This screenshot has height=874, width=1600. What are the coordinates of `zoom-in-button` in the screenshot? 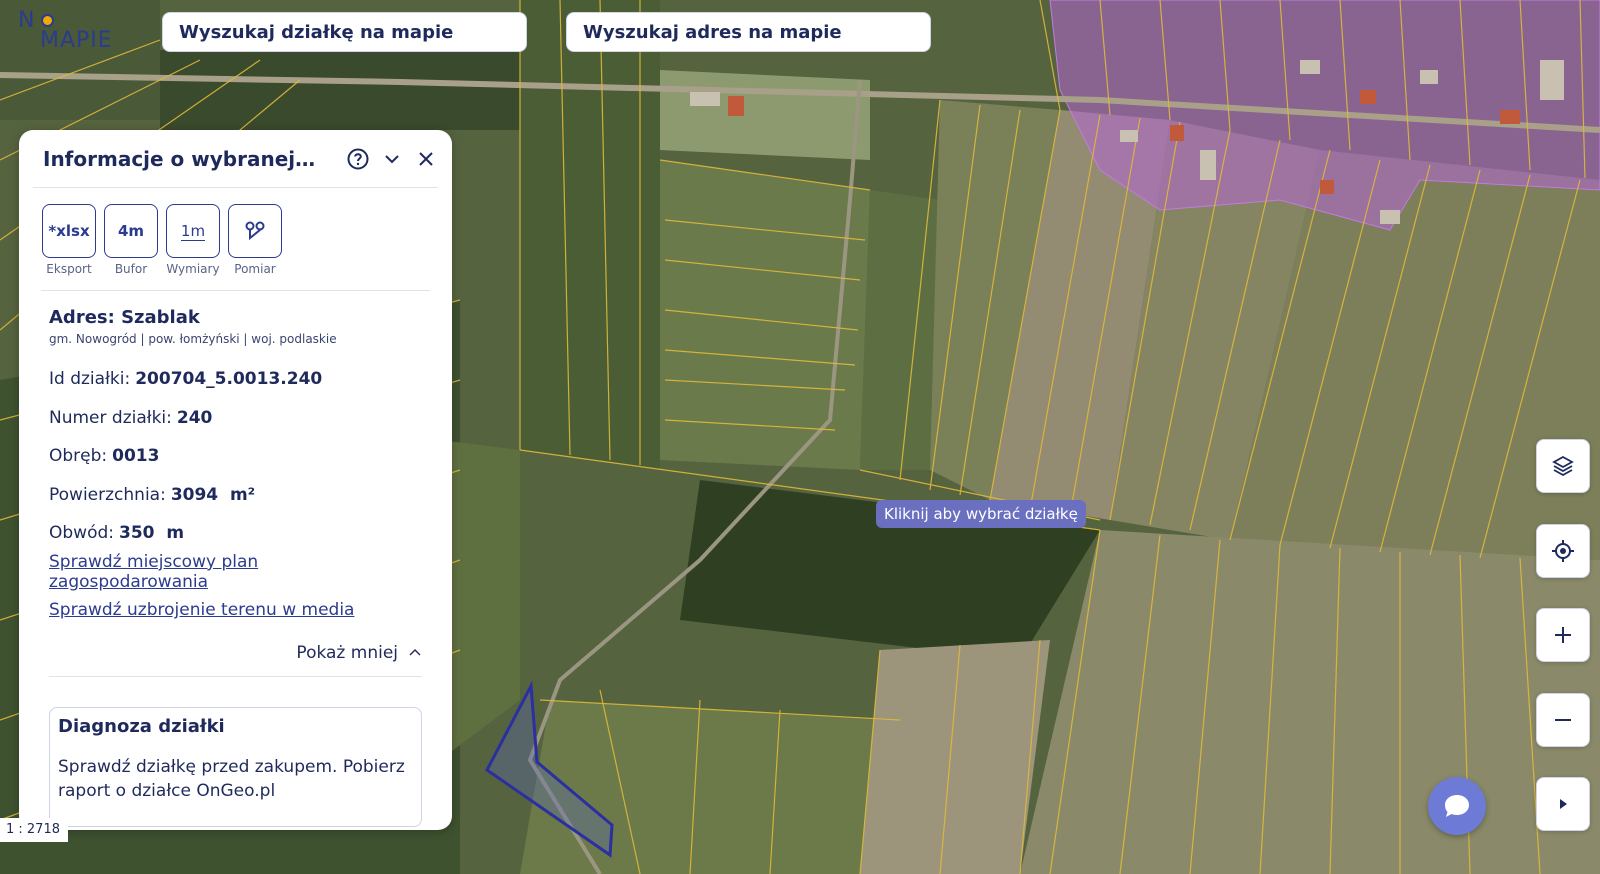 It's located at (1563, 635).